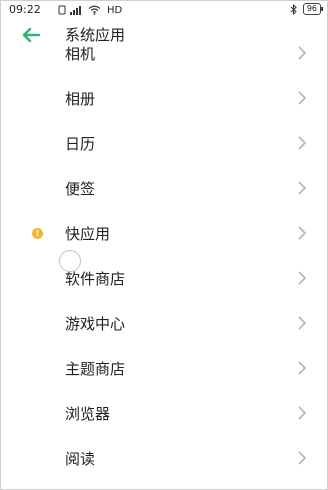  What do you see at coordinates (80, 144) in the screenshot?
I see `list-item-label: 日历` at bounding box center [80, 144].